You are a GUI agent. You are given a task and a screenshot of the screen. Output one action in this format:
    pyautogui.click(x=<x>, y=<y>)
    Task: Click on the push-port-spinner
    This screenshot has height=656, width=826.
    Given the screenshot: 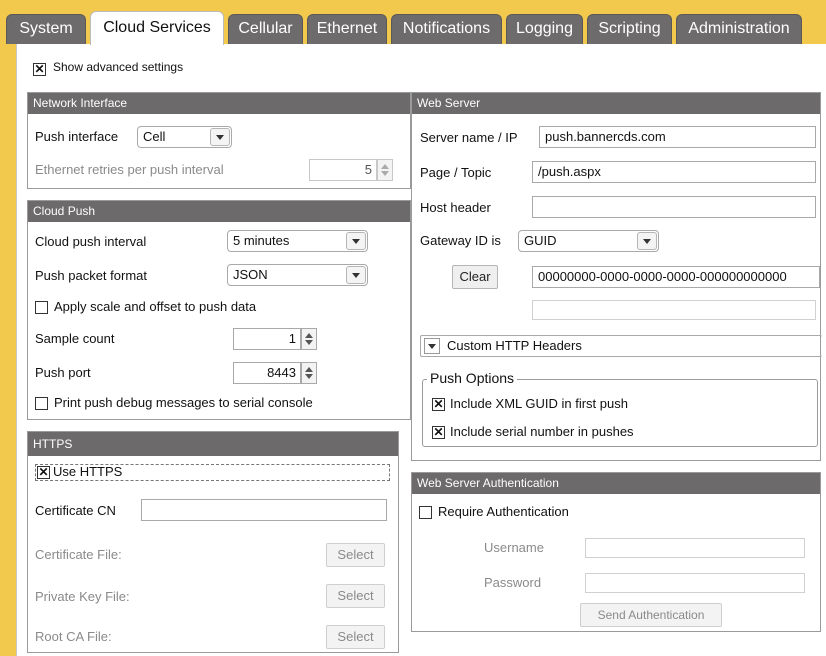 What is the action you would take?
    pyautogui.click(x=309, y=373)
    